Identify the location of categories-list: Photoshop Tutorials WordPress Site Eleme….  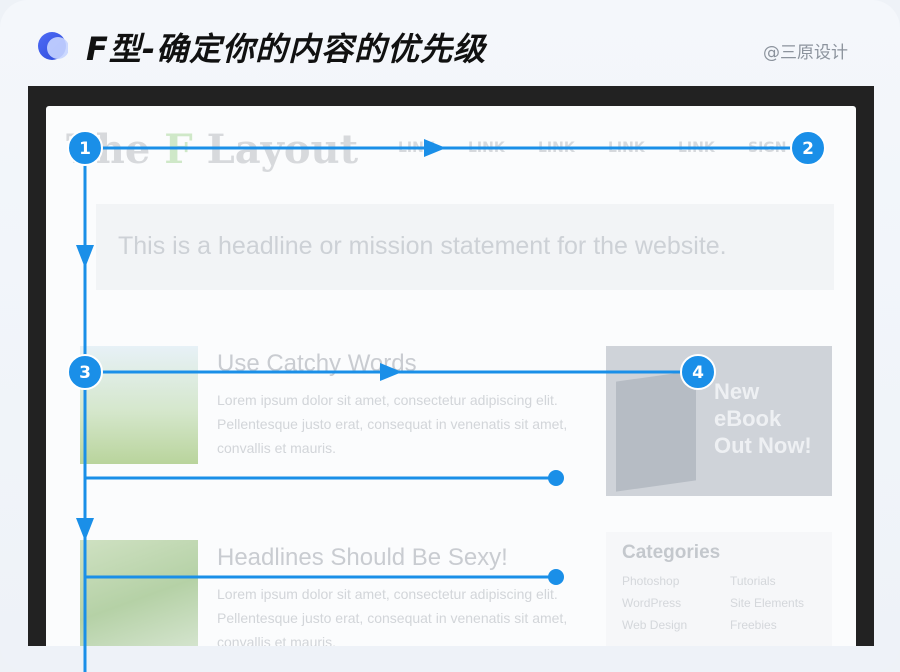
(722, 603).